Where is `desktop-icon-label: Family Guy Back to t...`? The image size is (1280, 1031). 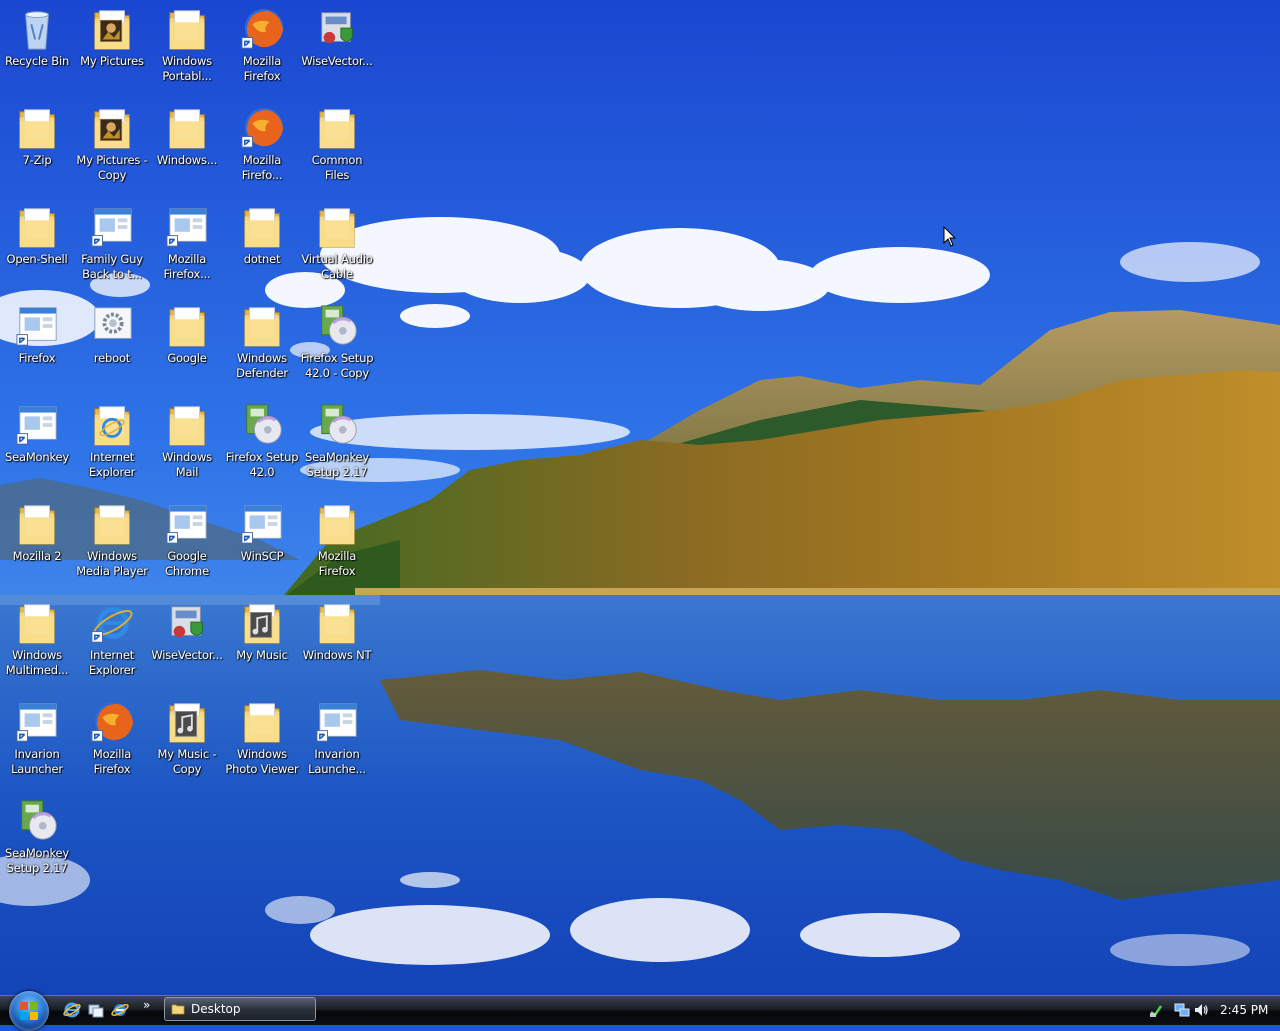
desktop-icon-label: Family Guy Back to t... is located at coordinates (112, 266).